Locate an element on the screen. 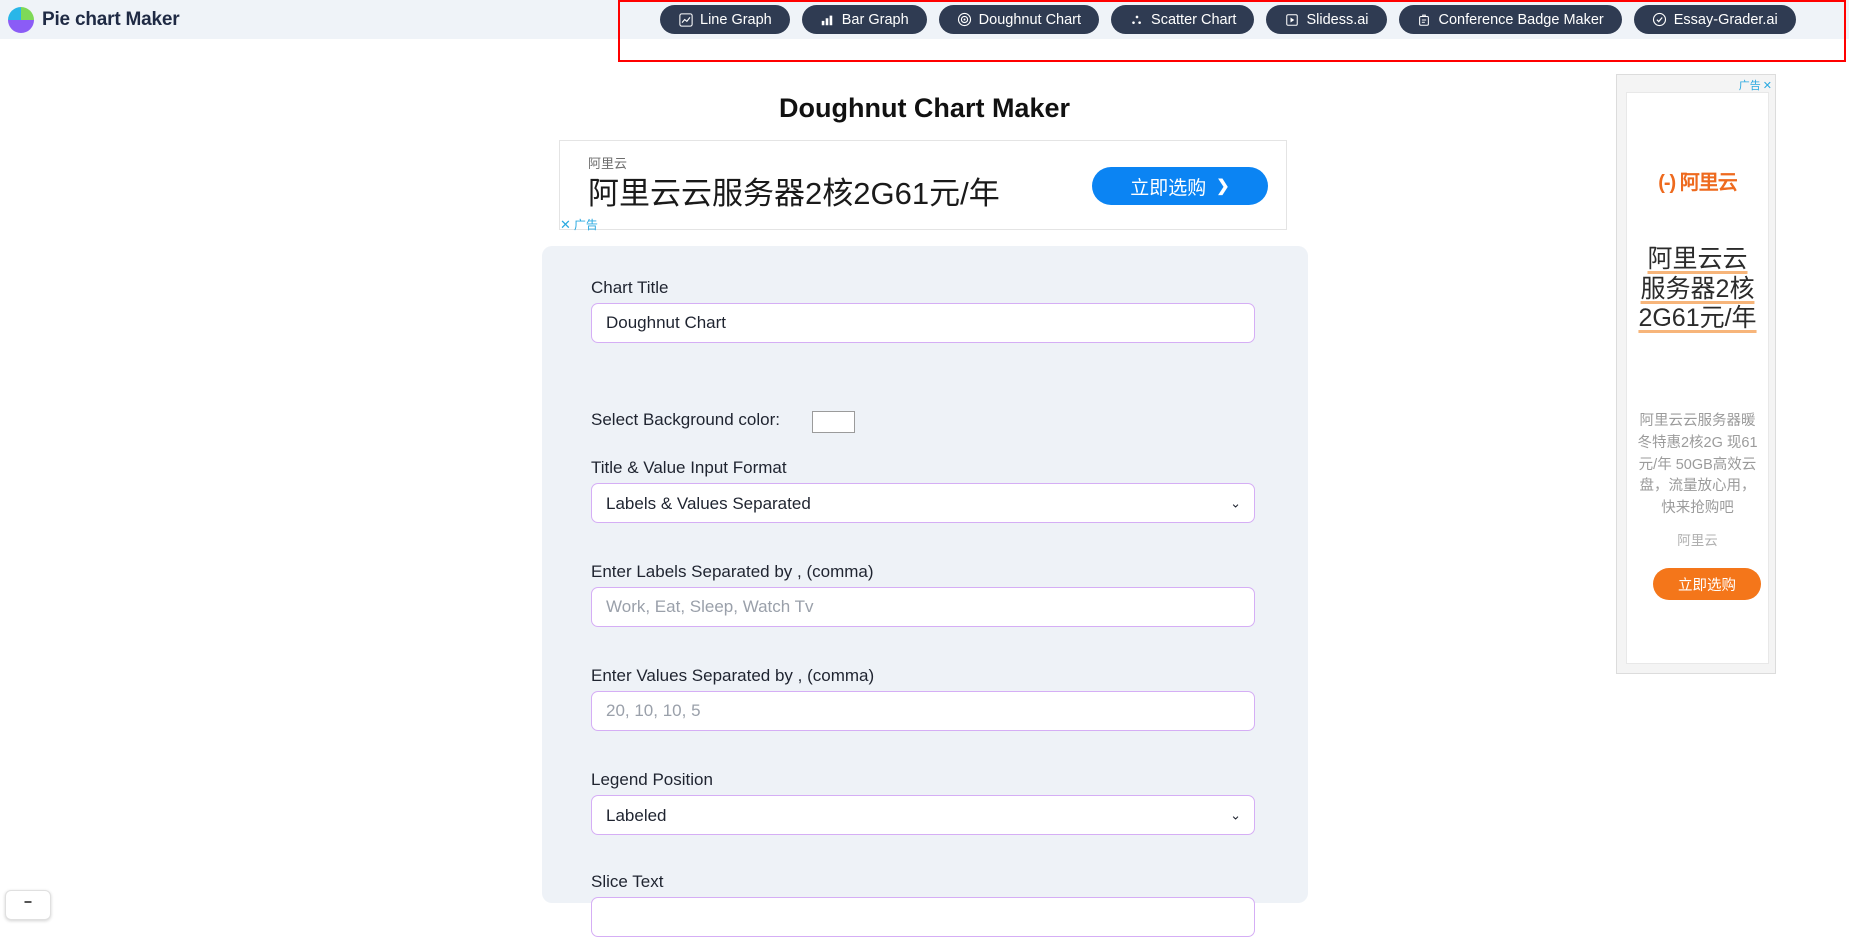 The height and width of the screenshot is (937, 1849). leaderboard-ad-label: ✕ 广告 is located at coordinates (579, 224).